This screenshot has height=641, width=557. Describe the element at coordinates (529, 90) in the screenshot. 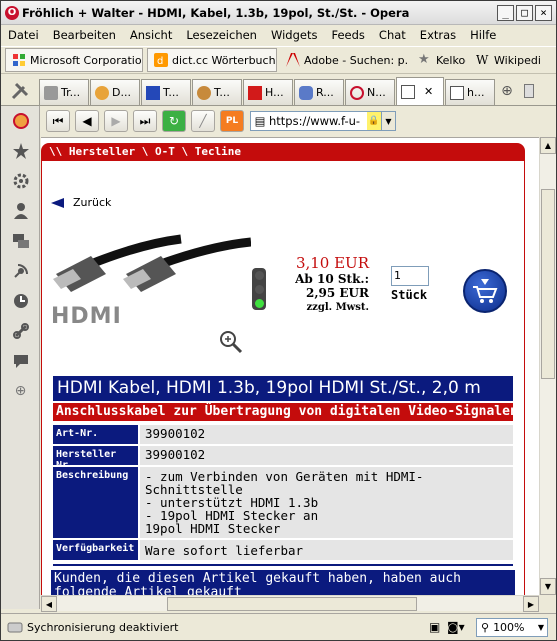

I see `trash-button` at that location.